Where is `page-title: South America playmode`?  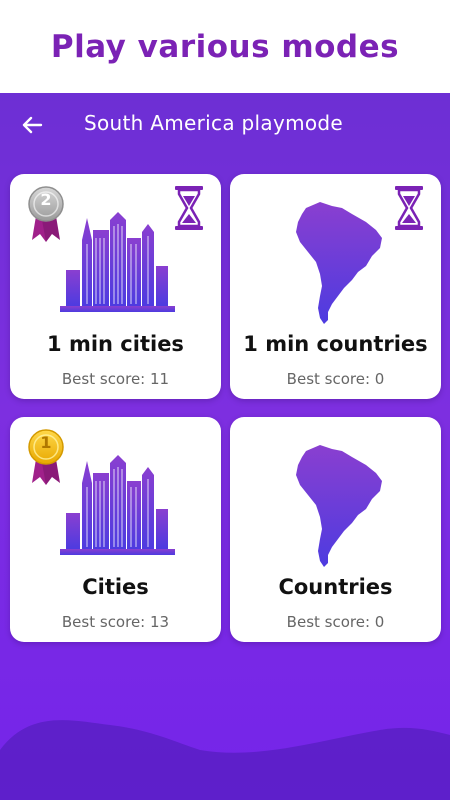 page-title: South America playmode is located at coordinates (214, 123).